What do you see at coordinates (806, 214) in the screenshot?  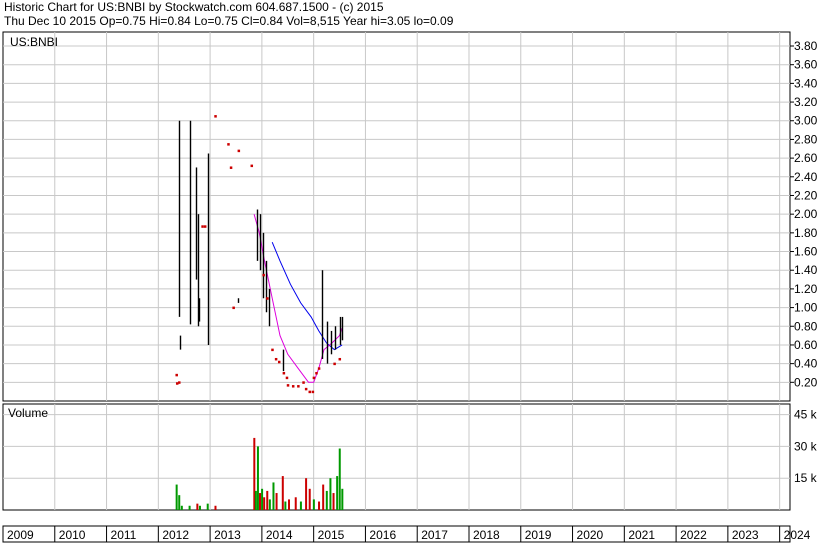 I see `price-tick-label: 2.00` at bounding box center [806, 214].